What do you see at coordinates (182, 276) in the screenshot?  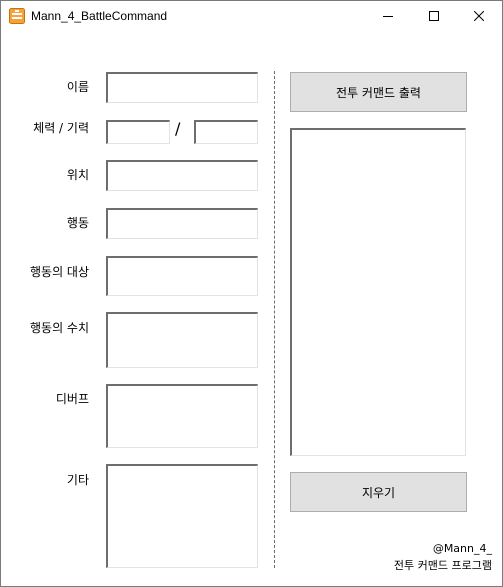 I see `action-target-input` at bounding box center [182, 276].